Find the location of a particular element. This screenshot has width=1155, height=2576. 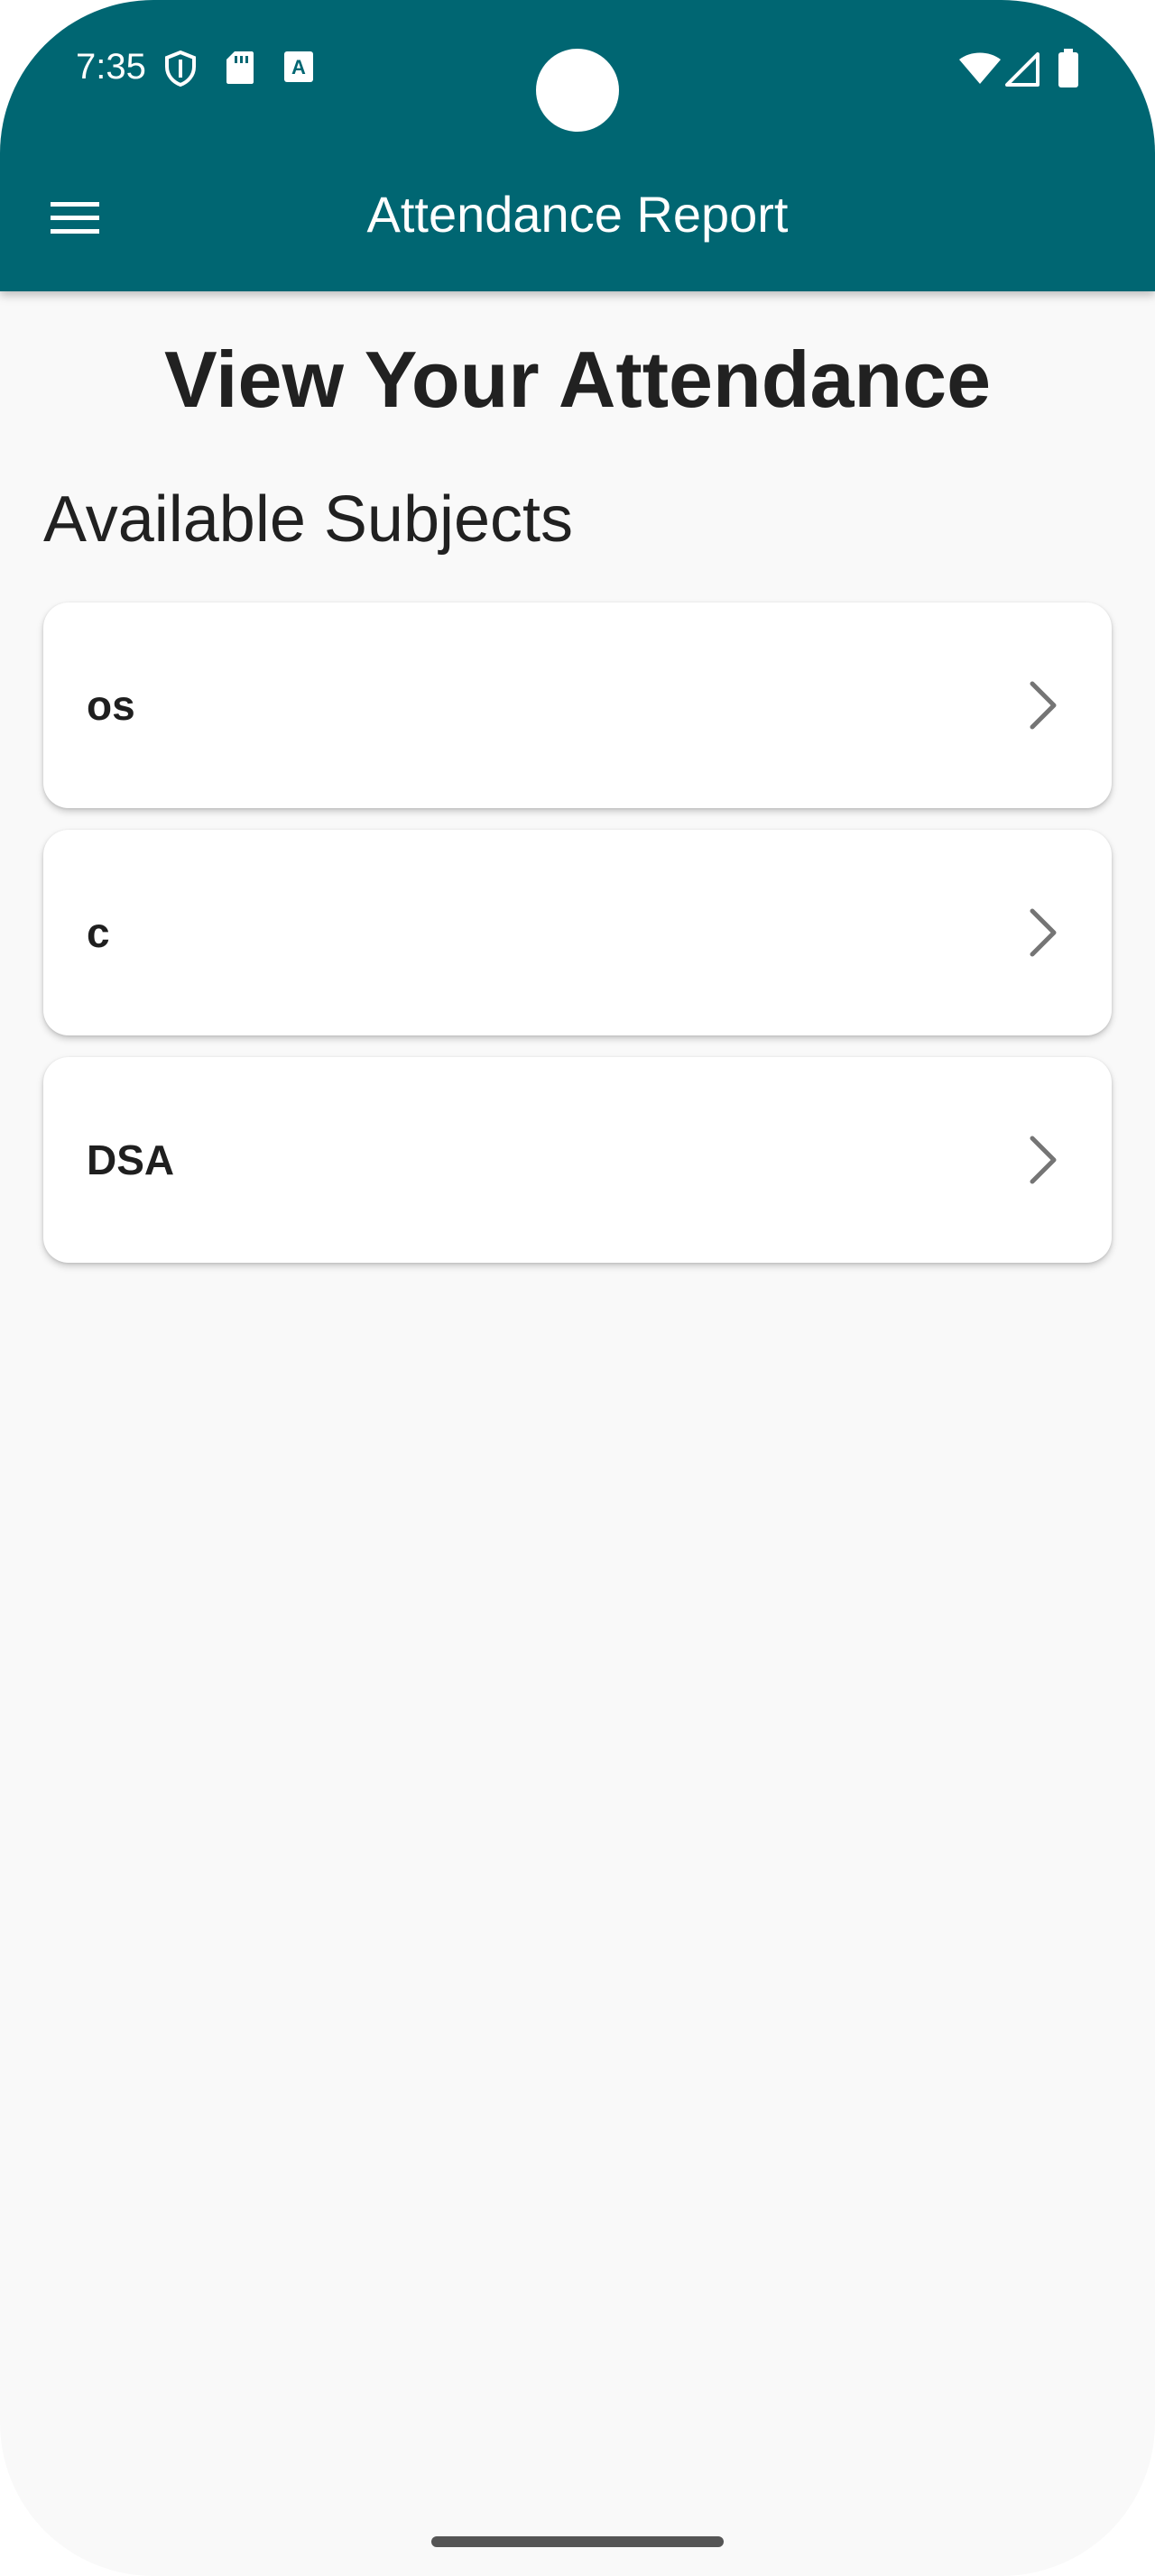

shield-icon is located at coordinates (180, 69).